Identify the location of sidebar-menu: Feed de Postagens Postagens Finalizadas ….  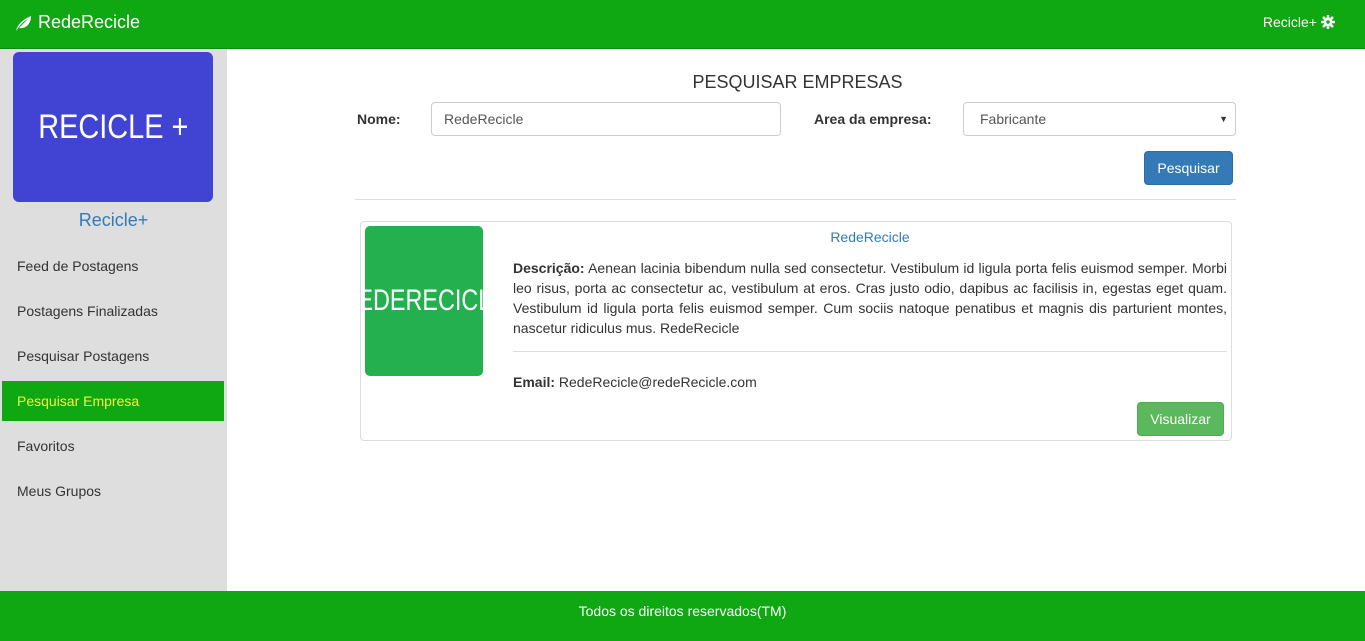
(113, 381).